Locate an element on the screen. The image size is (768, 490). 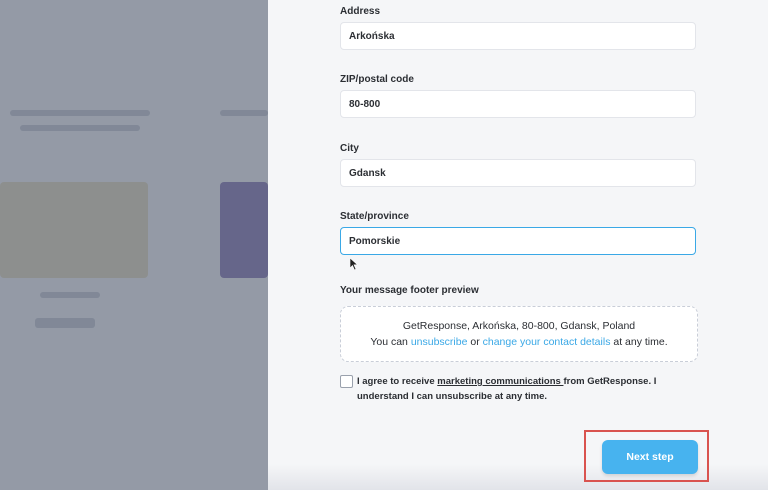
preview-text: or is located at coordinates (475, 342).